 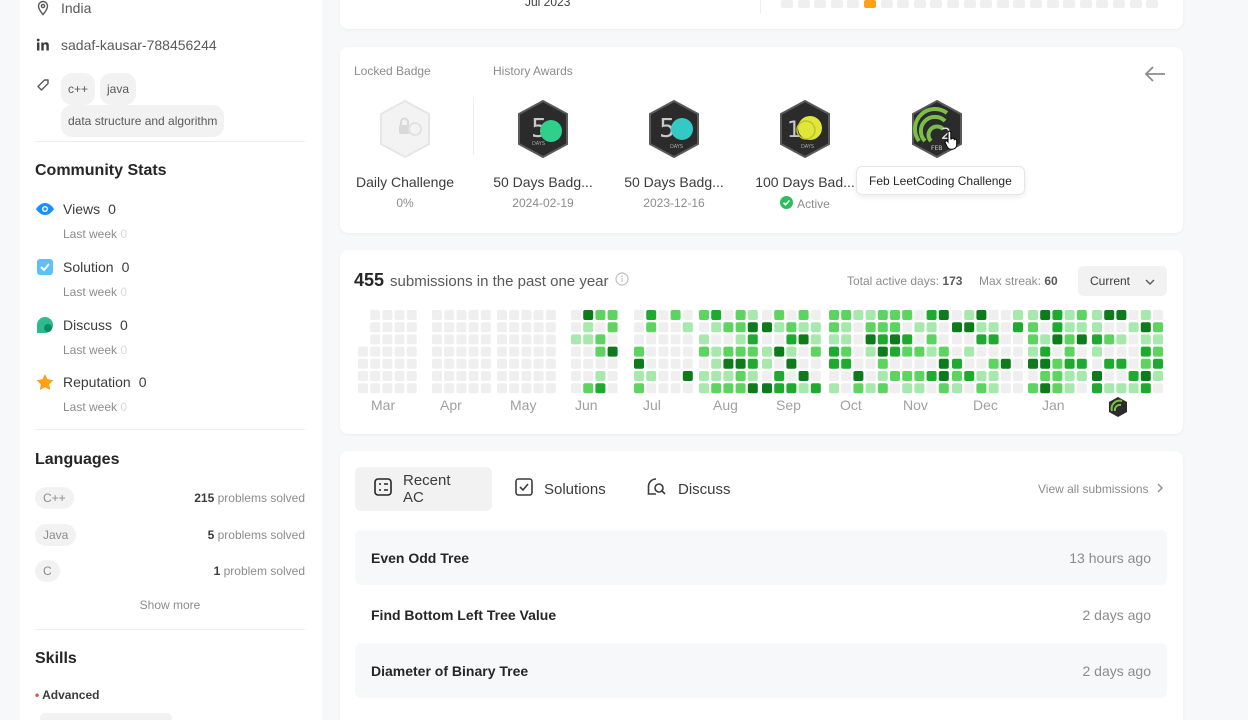 What do you see at coordinates (761, 557) in the screenshot?
I see `submission-row: Even Odd Tree 13 hours ago` at bounding box center [761, 557].